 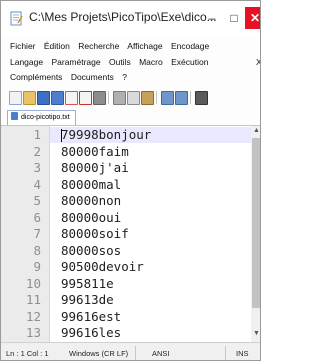 I want to click on maximize-button: □, so click(x=234, y=18).